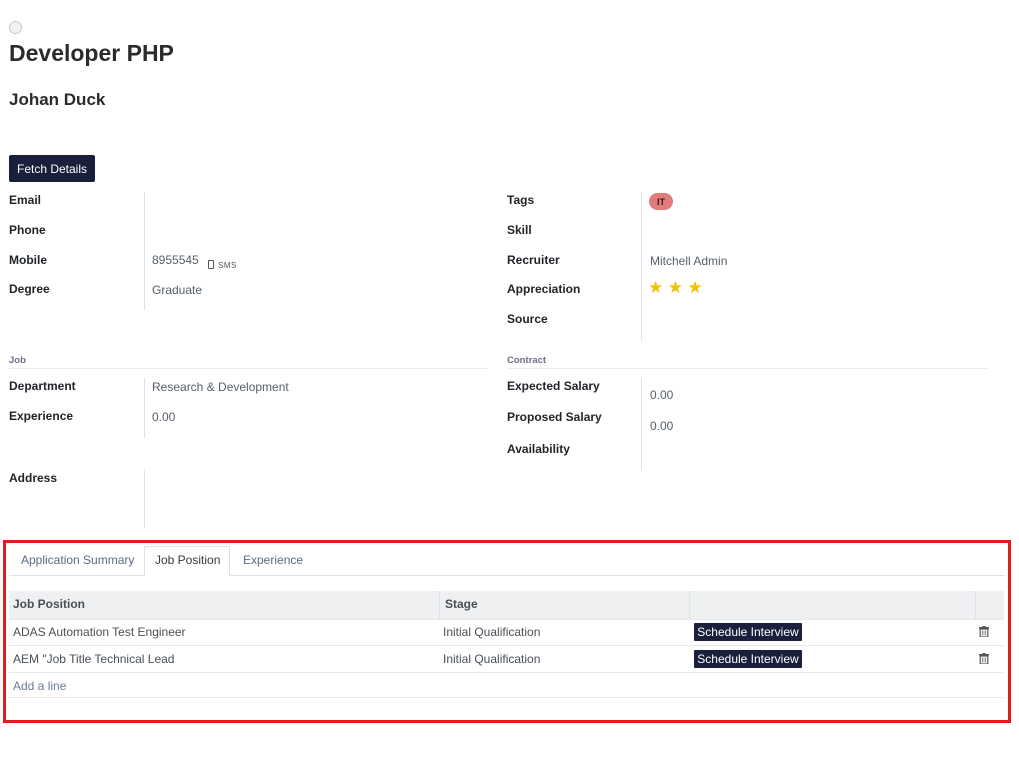 The image size is (1019, 761). Describe the element at coordinates (688, 261) in the screenshot. I see `recruiter-field: Mitchell Admin` at that location.